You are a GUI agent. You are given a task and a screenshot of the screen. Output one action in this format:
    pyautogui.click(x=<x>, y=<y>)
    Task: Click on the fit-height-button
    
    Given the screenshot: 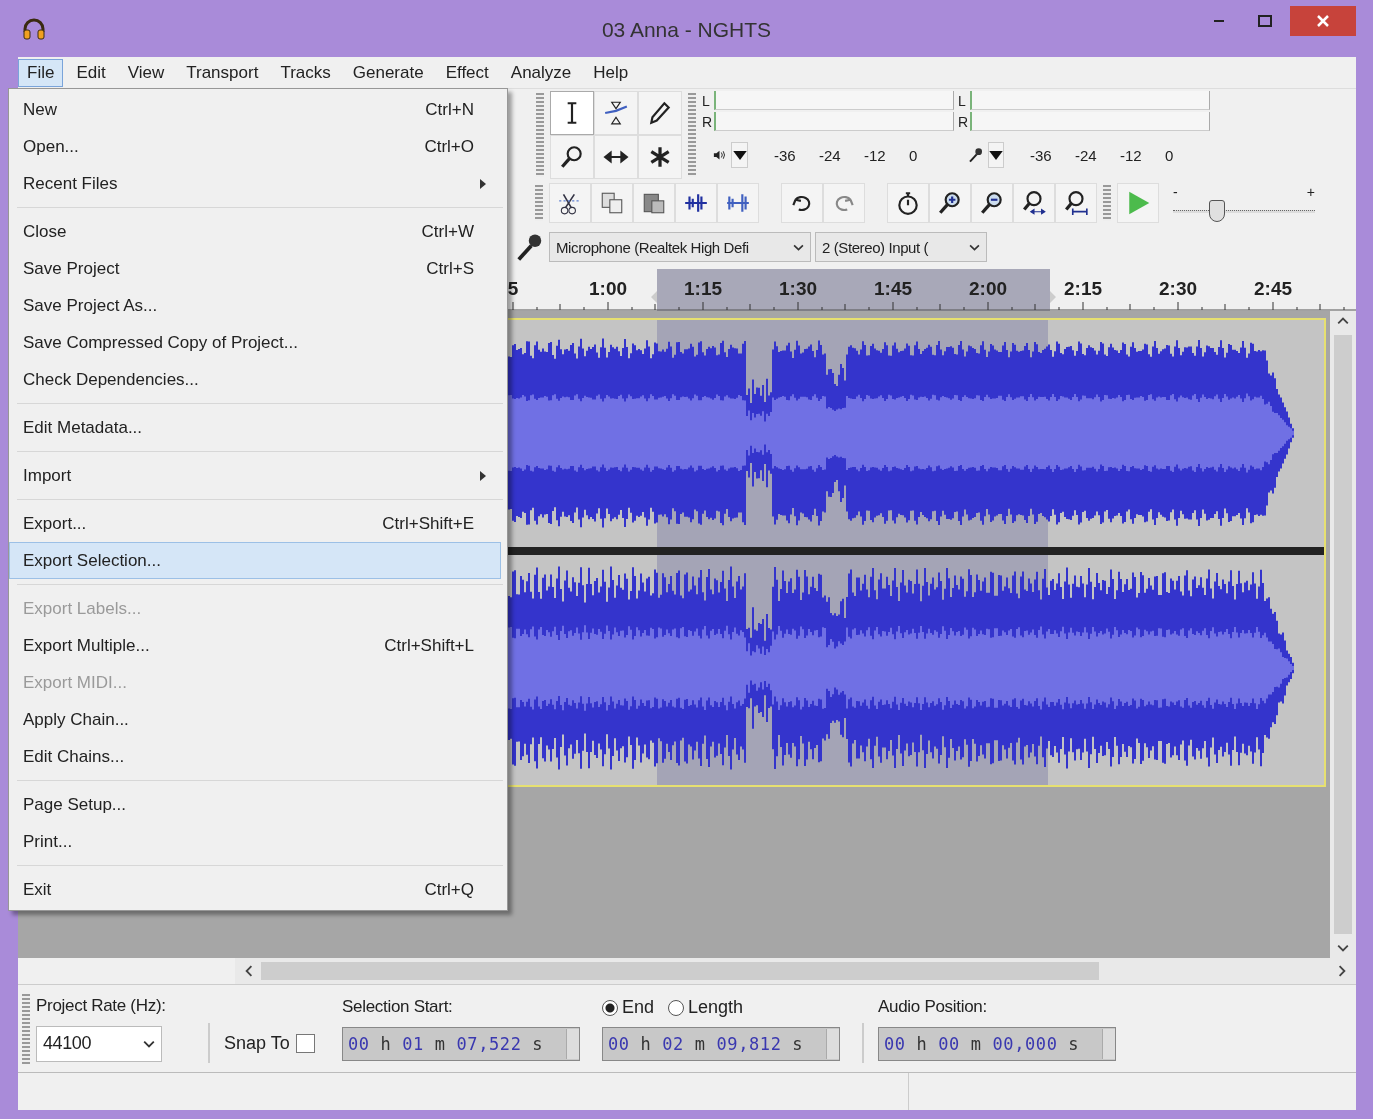 What is the action you would take?
    pyautogui.click(x=1076, y=203)
    